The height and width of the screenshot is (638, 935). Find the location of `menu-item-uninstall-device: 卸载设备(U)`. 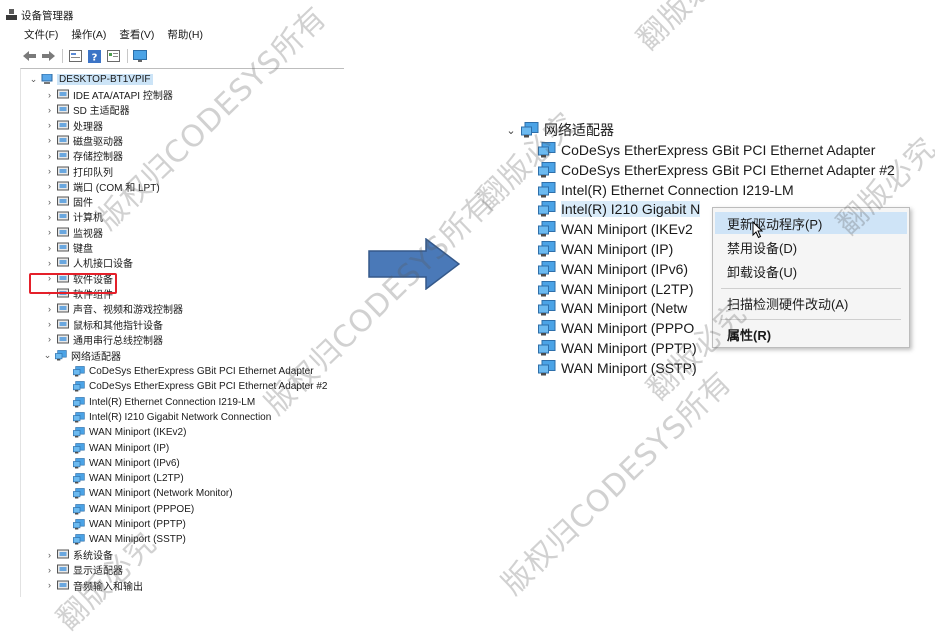

menu-item-uninstall-device: 卸载设备(U) is located at coordinates (811, 271).